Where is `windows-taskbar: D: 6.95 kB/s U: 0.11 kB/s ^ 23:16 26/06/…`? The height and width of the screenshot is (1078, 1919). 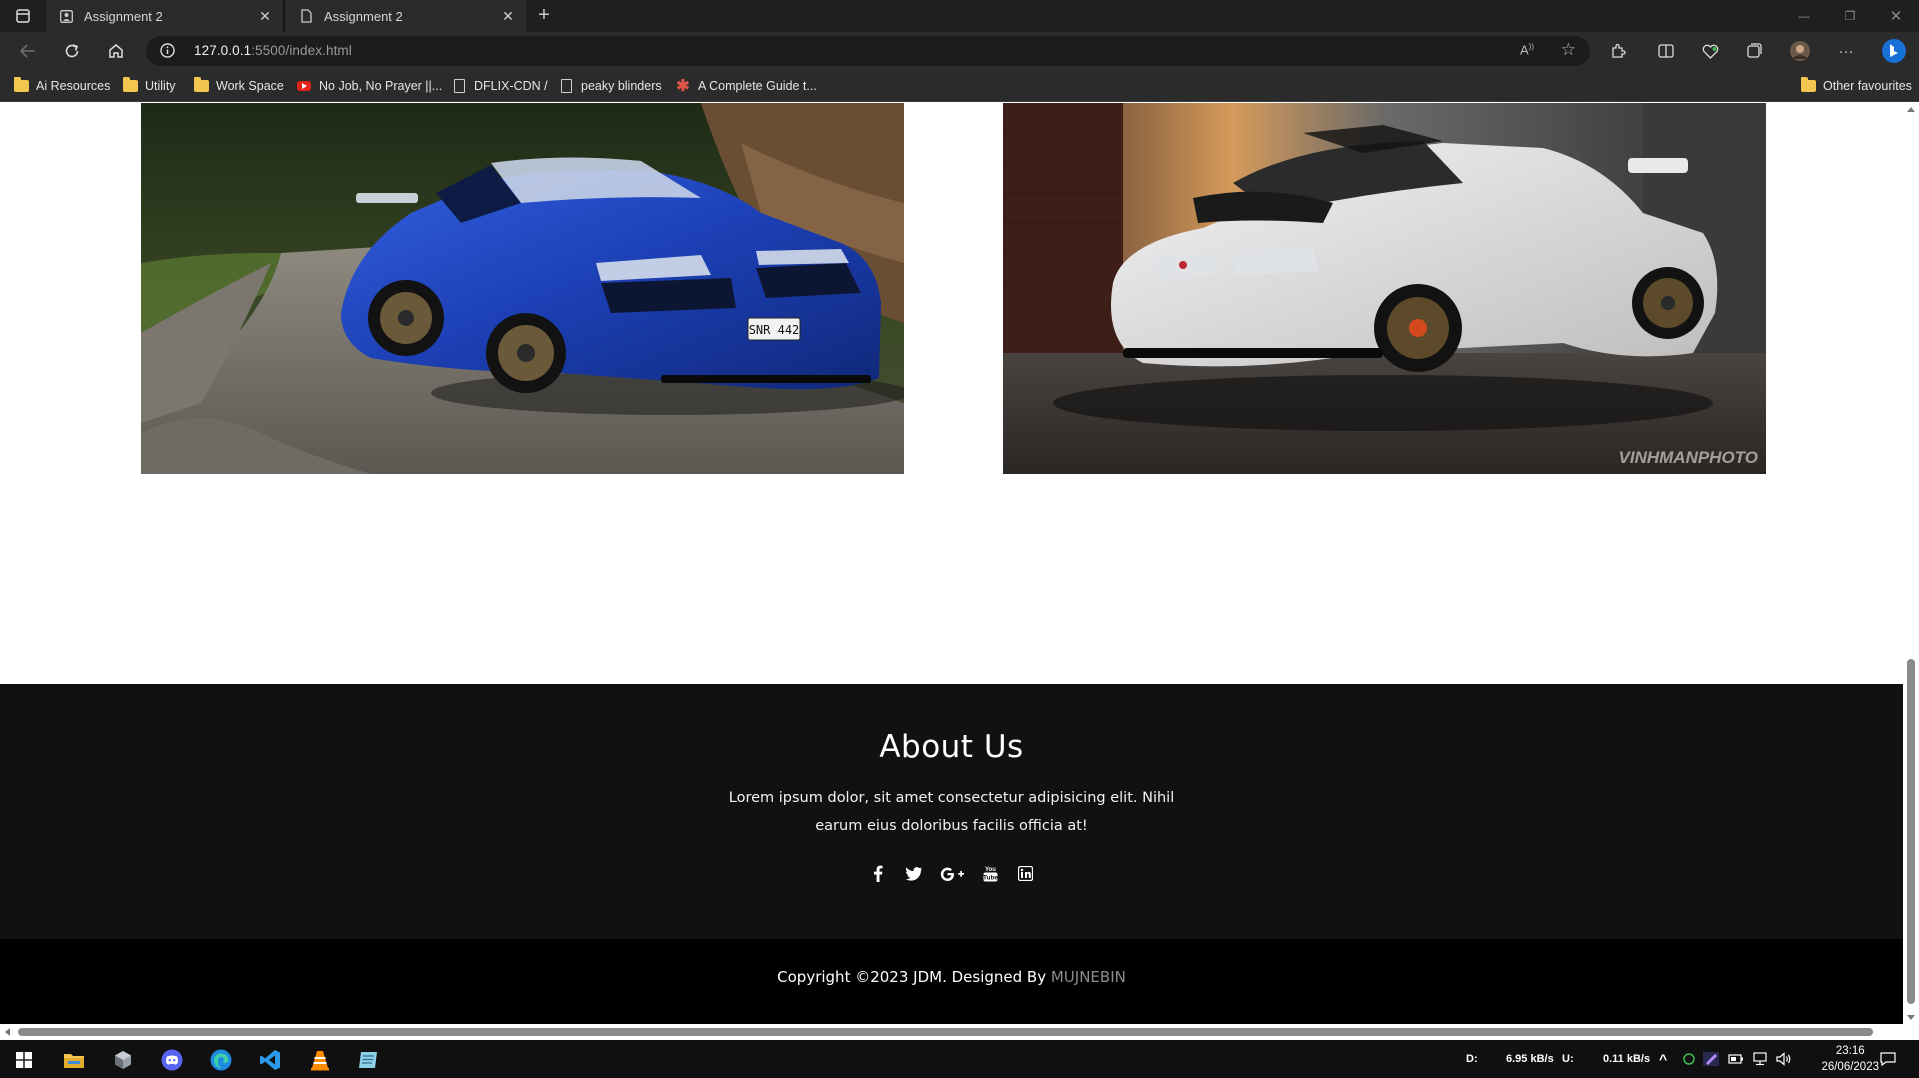 windows-taskbar: D: 6.95 kB/s U: 0.11 kB/s ^ 23:16 26/06/… is located at coordinates (959, 1059).